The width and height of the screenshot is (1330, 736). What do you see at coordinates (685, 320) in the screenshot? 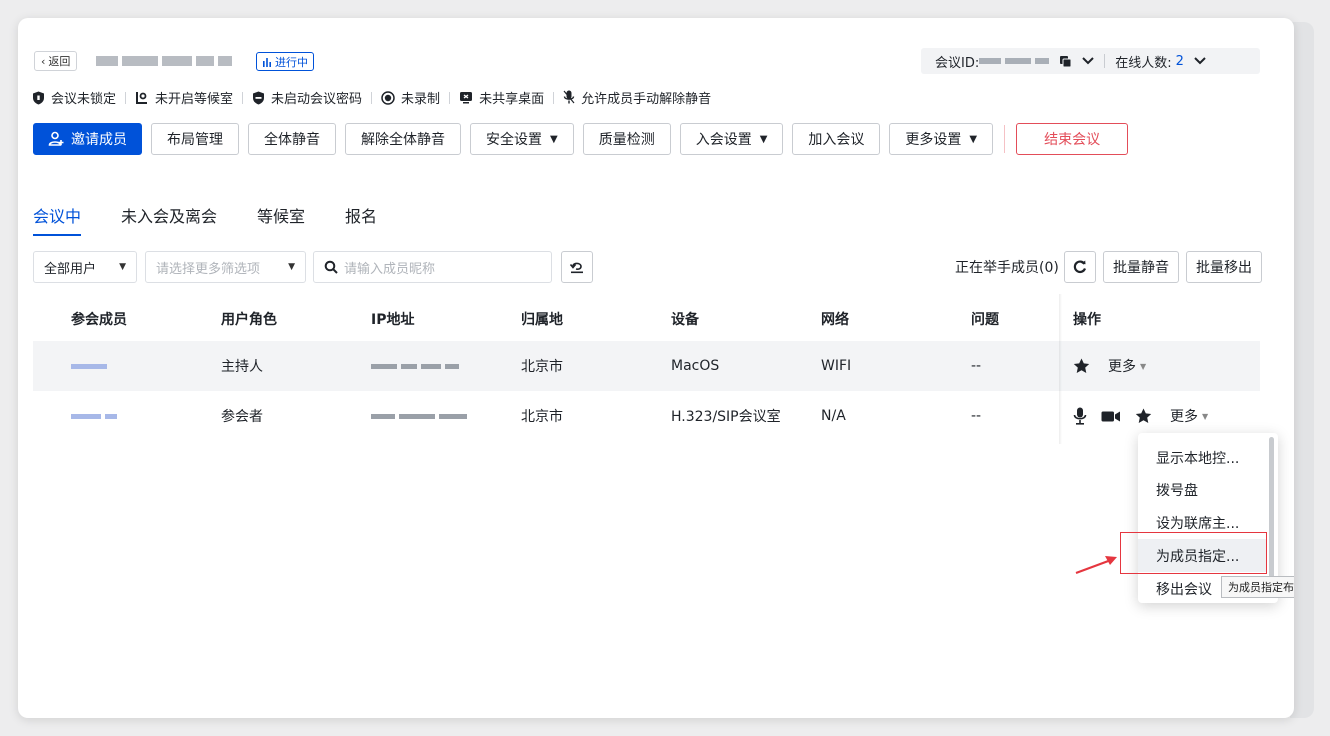
I see `column-header: 设备` at bounding box center [685, 320].